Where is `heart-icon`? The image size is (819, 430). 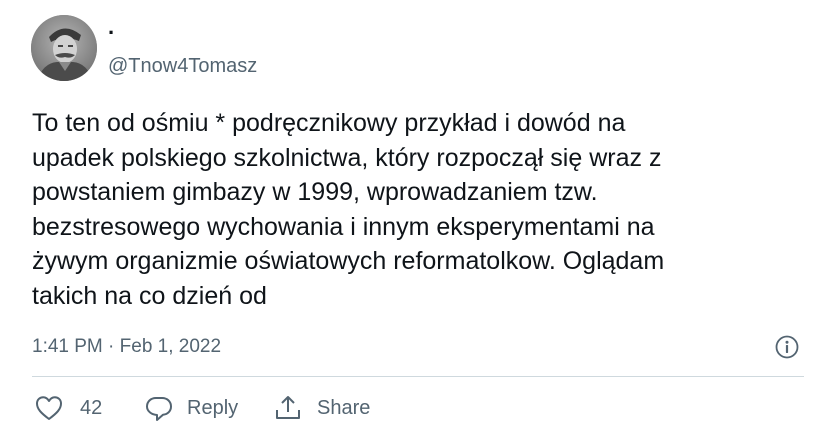 heart-icon is located at coordinates (49, 408).